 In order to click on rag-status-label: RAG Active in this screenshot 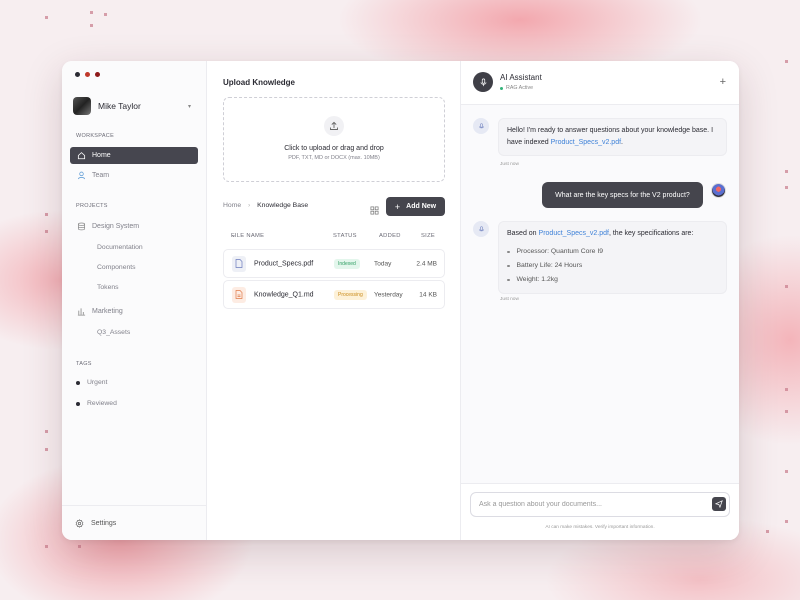, I will do `click(520, 88)`.